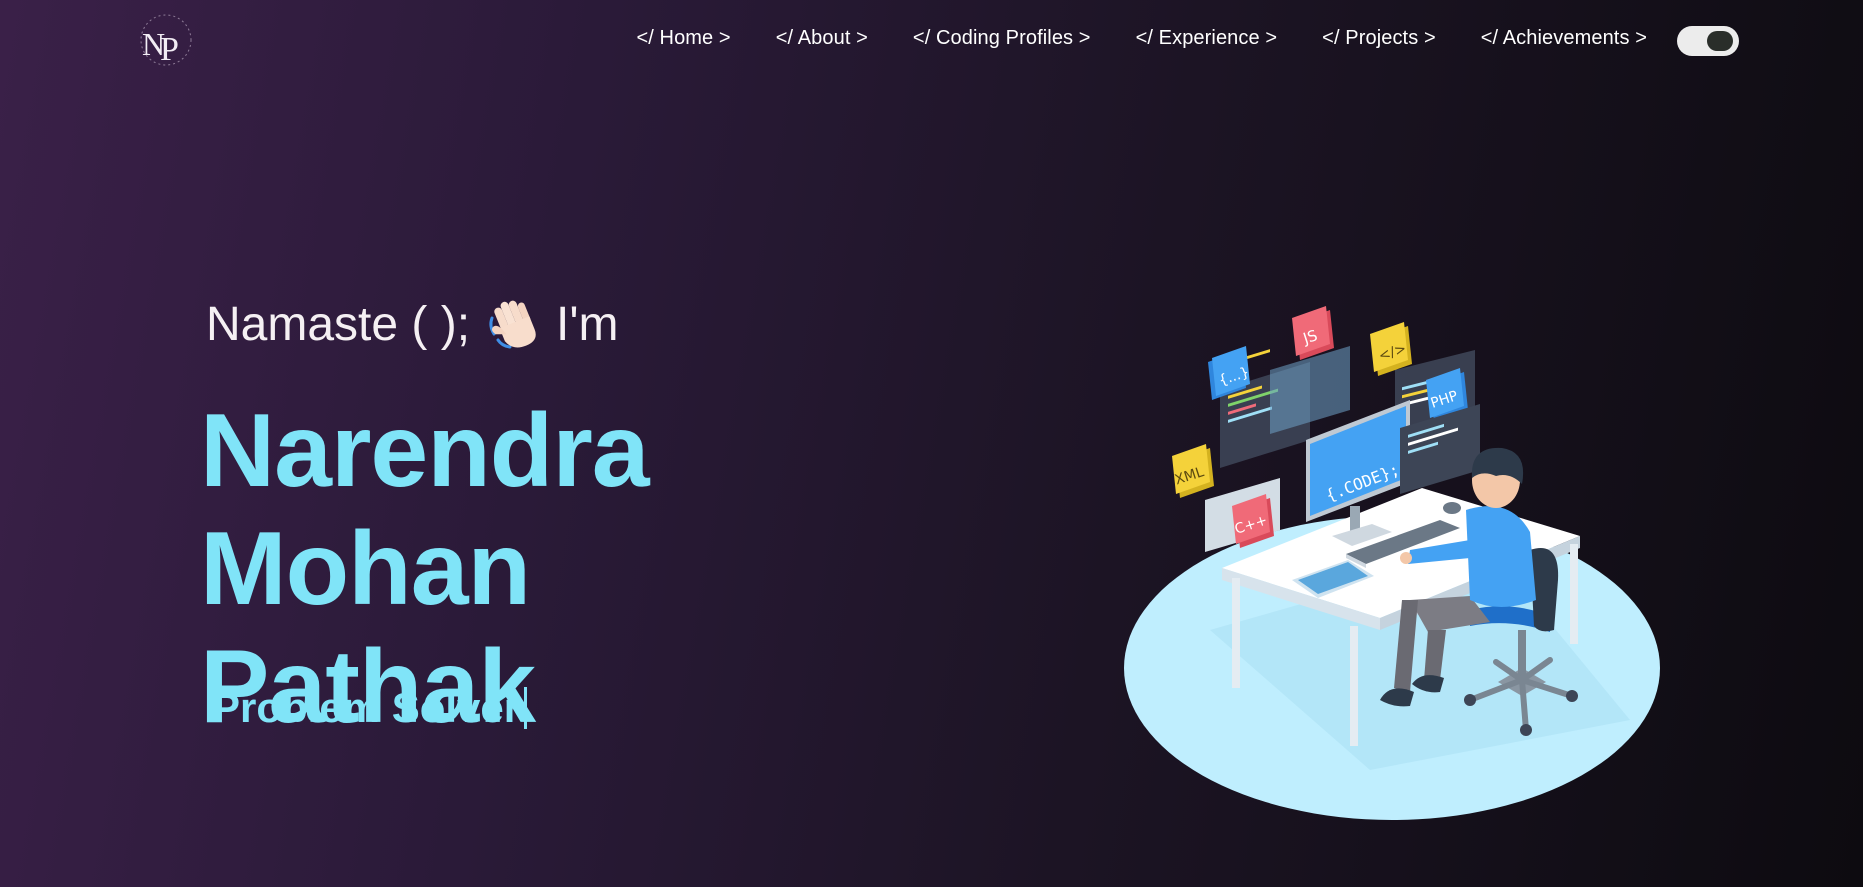 This screenshot has width=1863, height=887. Describe the element at coordinates (1564, 38) in the screenshot. I see `nav-achievements: </ Achievements >` at that location.